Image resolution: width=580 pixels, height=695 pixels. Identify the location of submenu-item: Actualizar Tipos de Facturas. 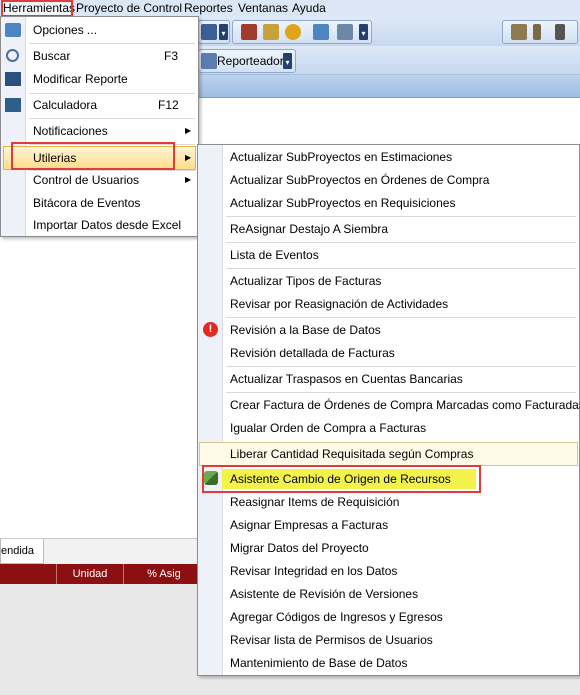
(387, 281).